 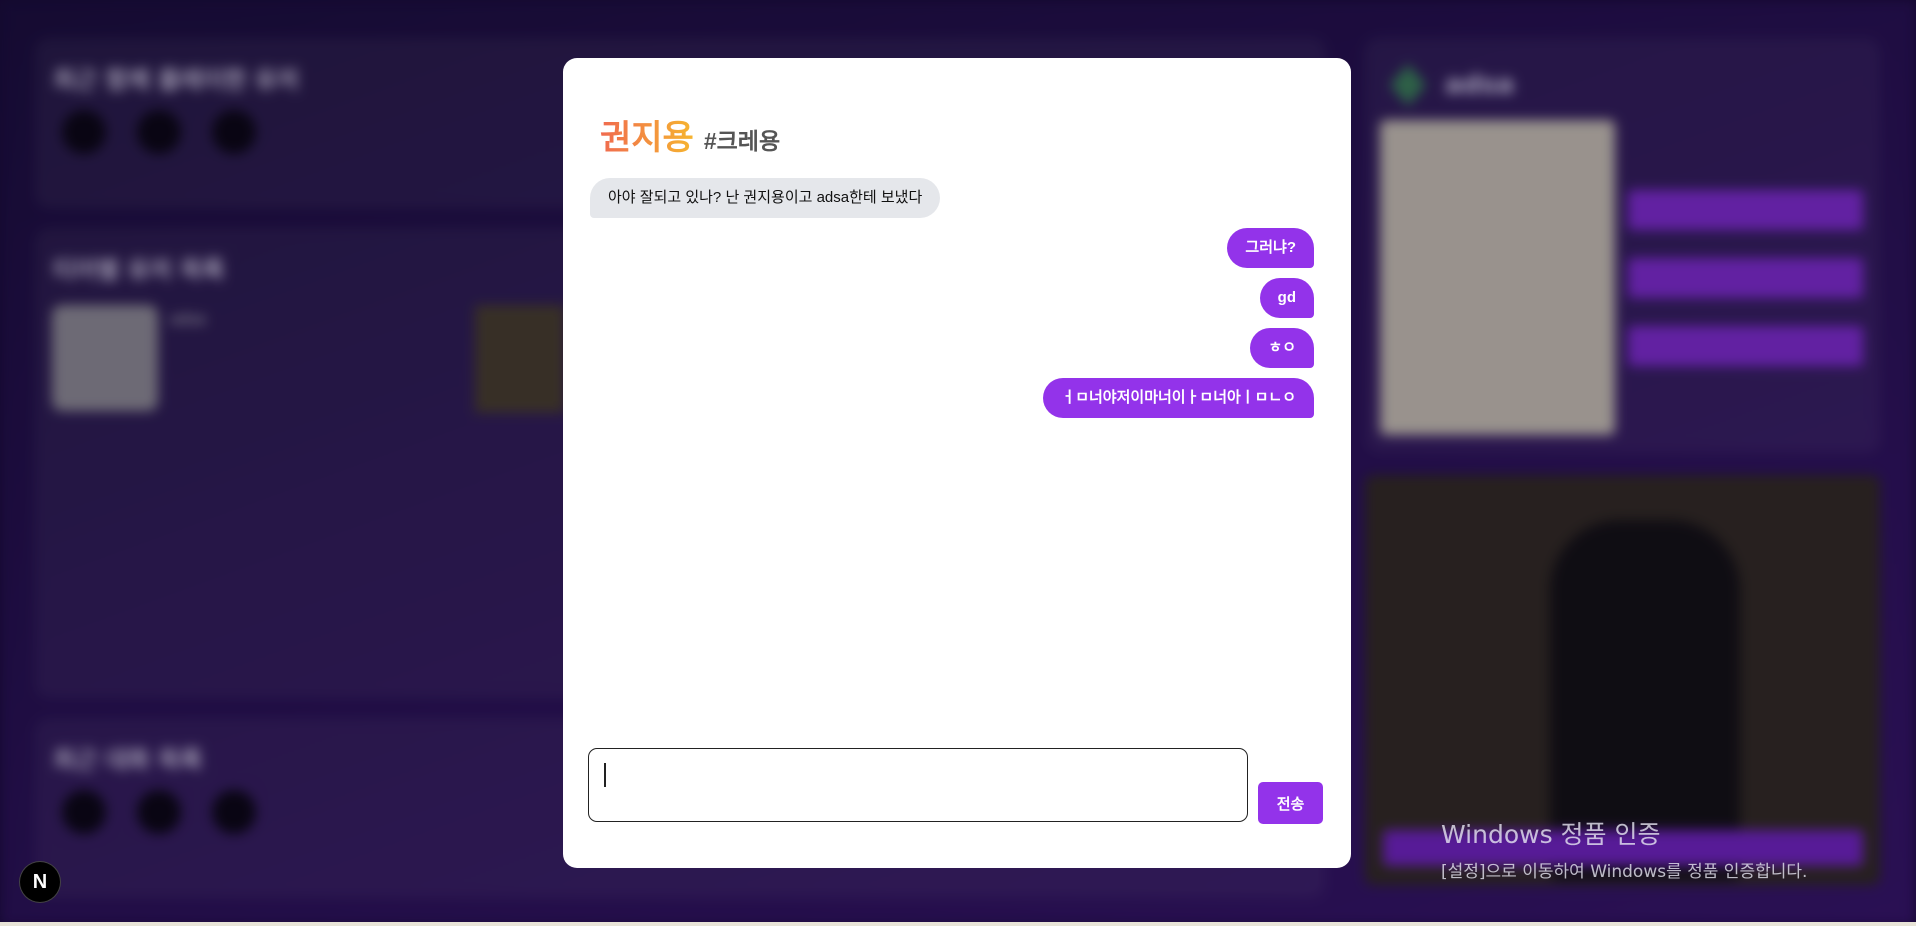 I want to click on message-row: 그러냐?, so click(x=952, y=248).